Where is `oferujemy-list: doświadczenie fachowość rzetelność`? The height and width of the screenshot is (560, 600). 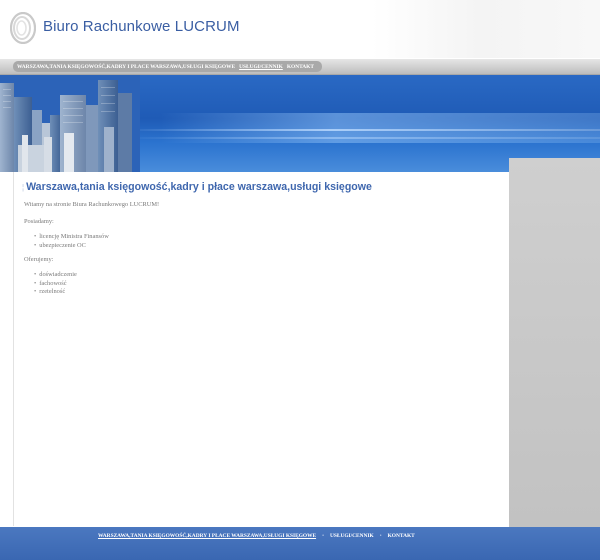 oferujemy-list: doświadczenie fachowość rzetelność is located at coordinates (55, 284).